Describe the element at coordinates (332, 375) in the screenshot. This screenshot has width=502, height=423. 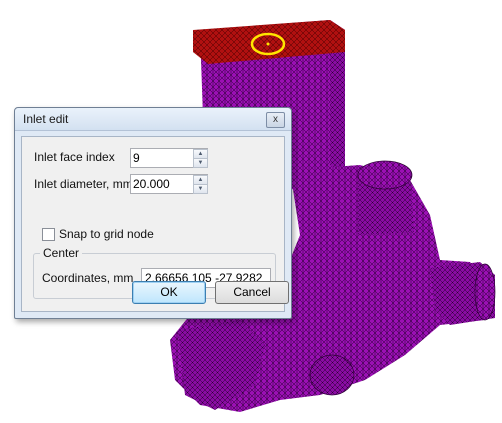
I see `mesh-bottom-opening` at that location.